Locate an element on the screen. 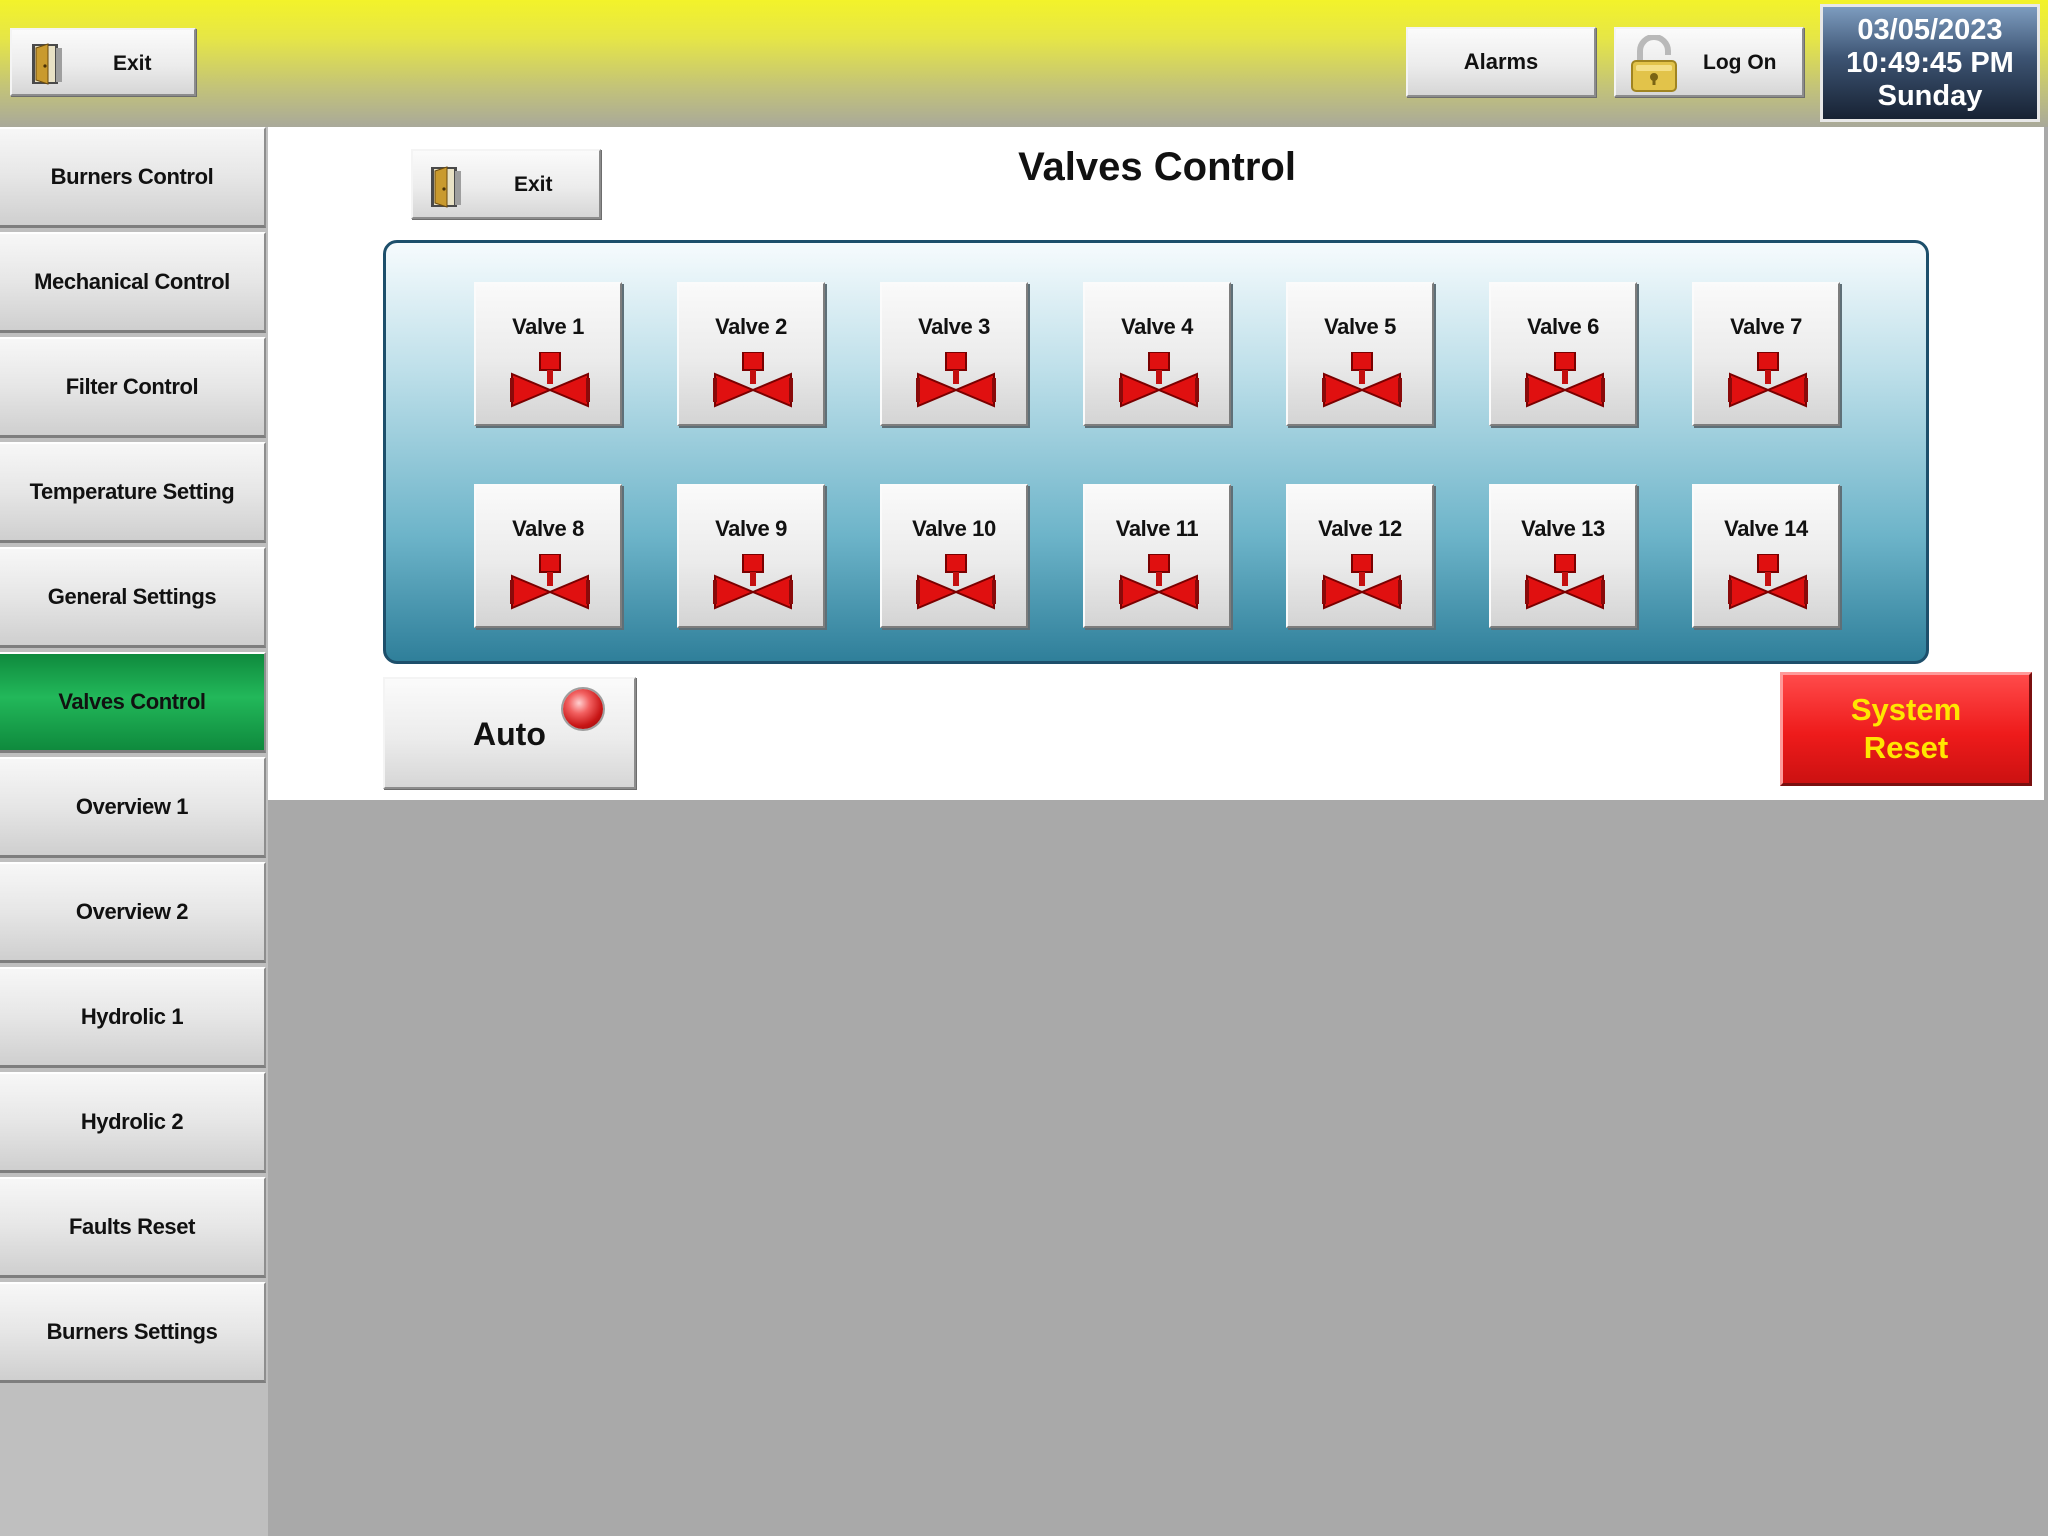 The image size is (2048, 1536). valve-4-button: Valve 4 is located at coordinates (1157, 354).